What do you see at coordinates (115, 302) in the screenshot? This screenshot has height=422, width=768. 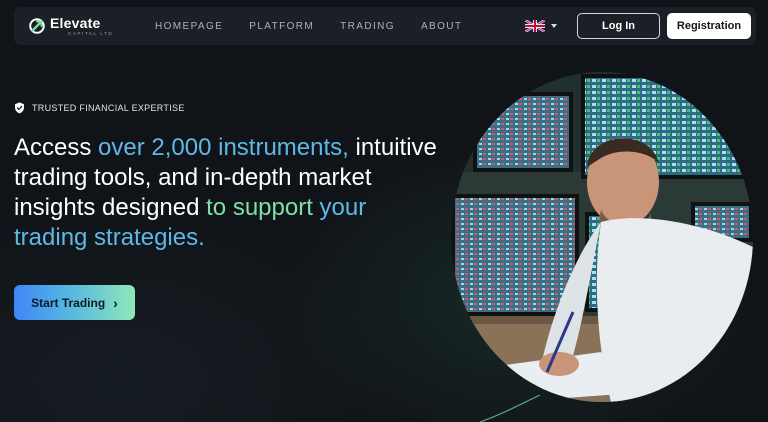 I see `chevron-right-icon: ›` at bounding box center [115, 302].